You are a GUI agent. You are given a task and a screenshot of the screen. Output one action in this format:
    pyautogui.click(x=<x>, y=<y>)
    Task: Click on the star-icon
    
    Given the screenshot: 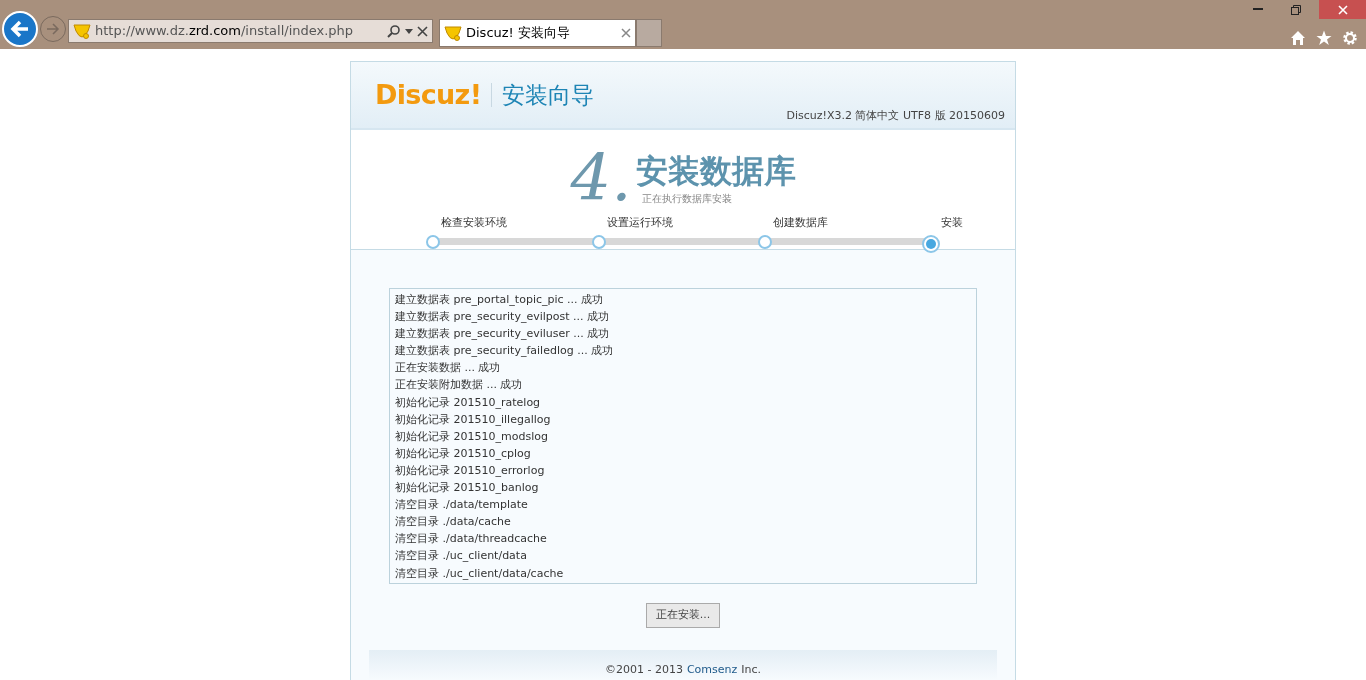 What is the action you would take?
    pyautogui.click(x=1324, y=38)
    